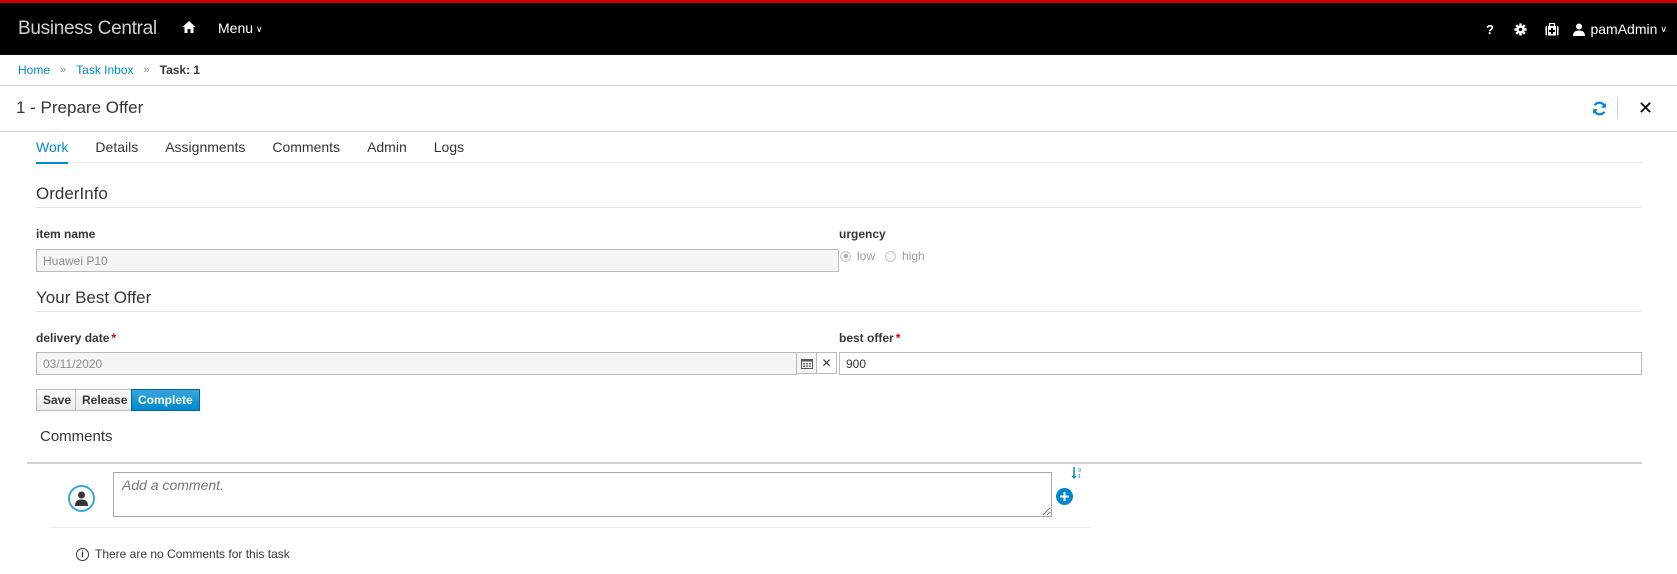 This screenshot has height=574, width=1677. I want to click on empty-comments-message: i There are no Comments for this task, so click(183, 554).